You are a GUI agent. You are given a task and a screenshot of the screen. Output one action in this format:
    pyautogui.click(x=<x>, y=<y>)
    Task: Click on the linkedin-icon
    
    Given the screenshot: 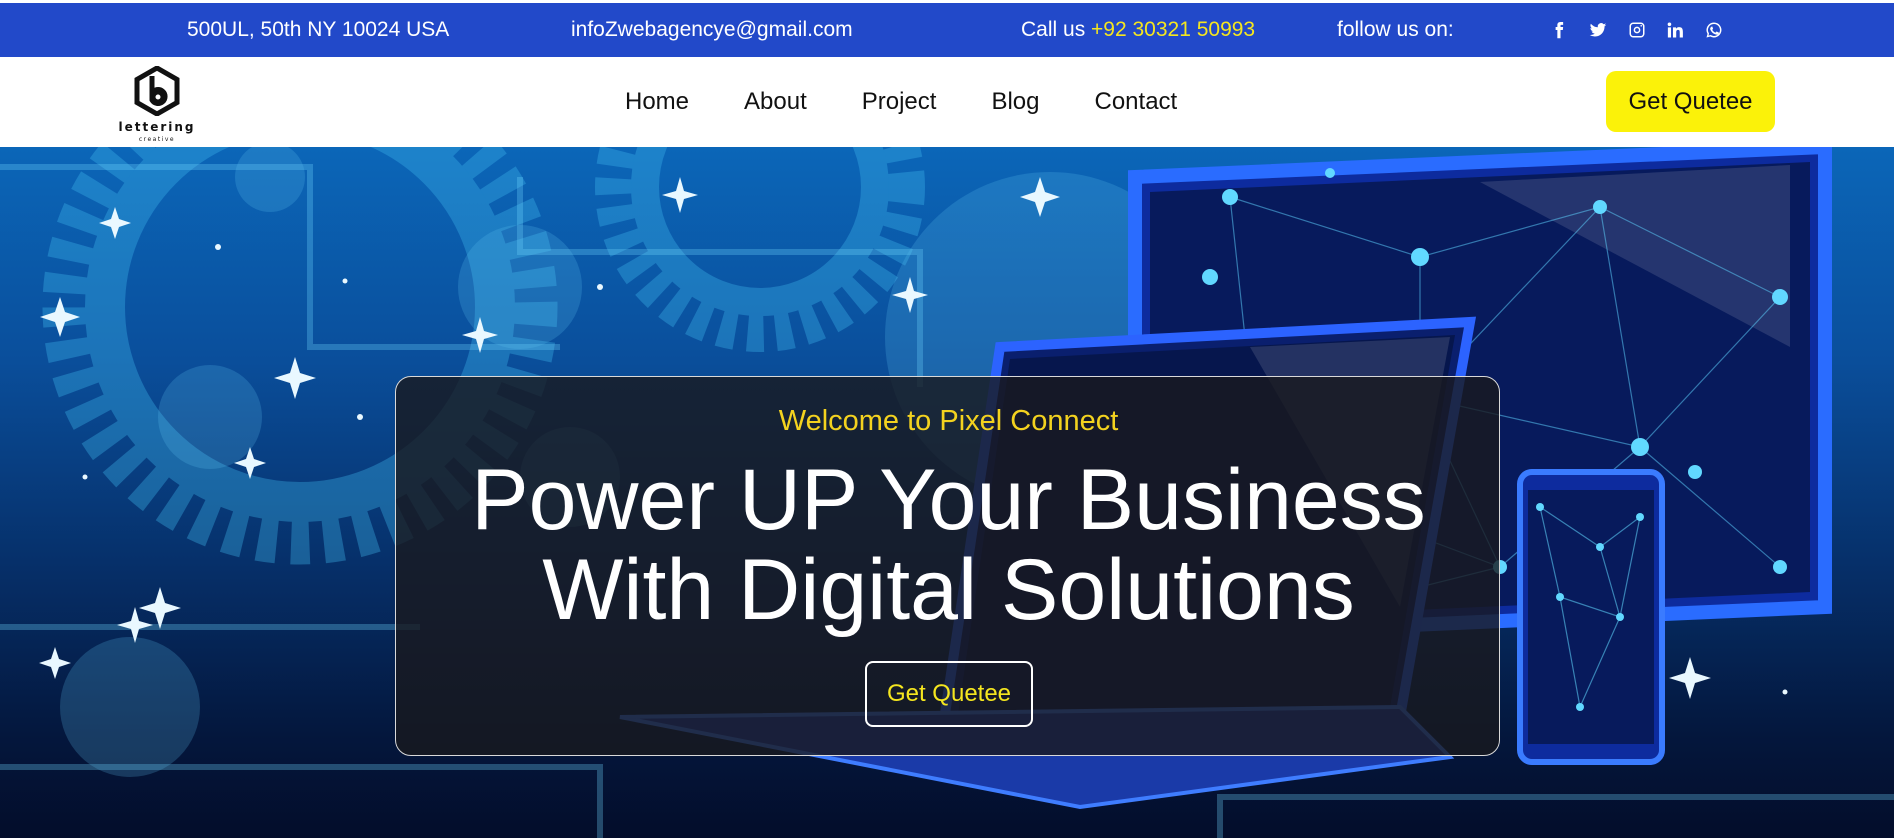 What is the action you would take?
    pyautogui.click(x=1675, y=30)
    